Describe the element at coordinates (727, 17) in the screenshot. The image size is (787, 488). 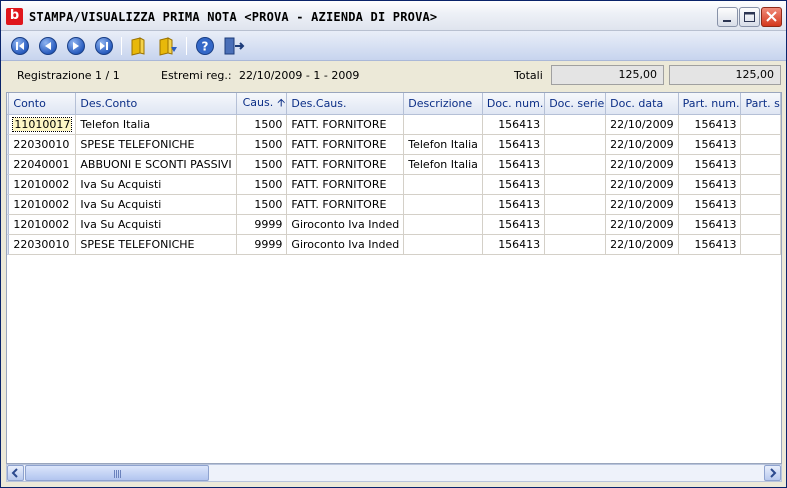
I see `minimize-button` at that location.